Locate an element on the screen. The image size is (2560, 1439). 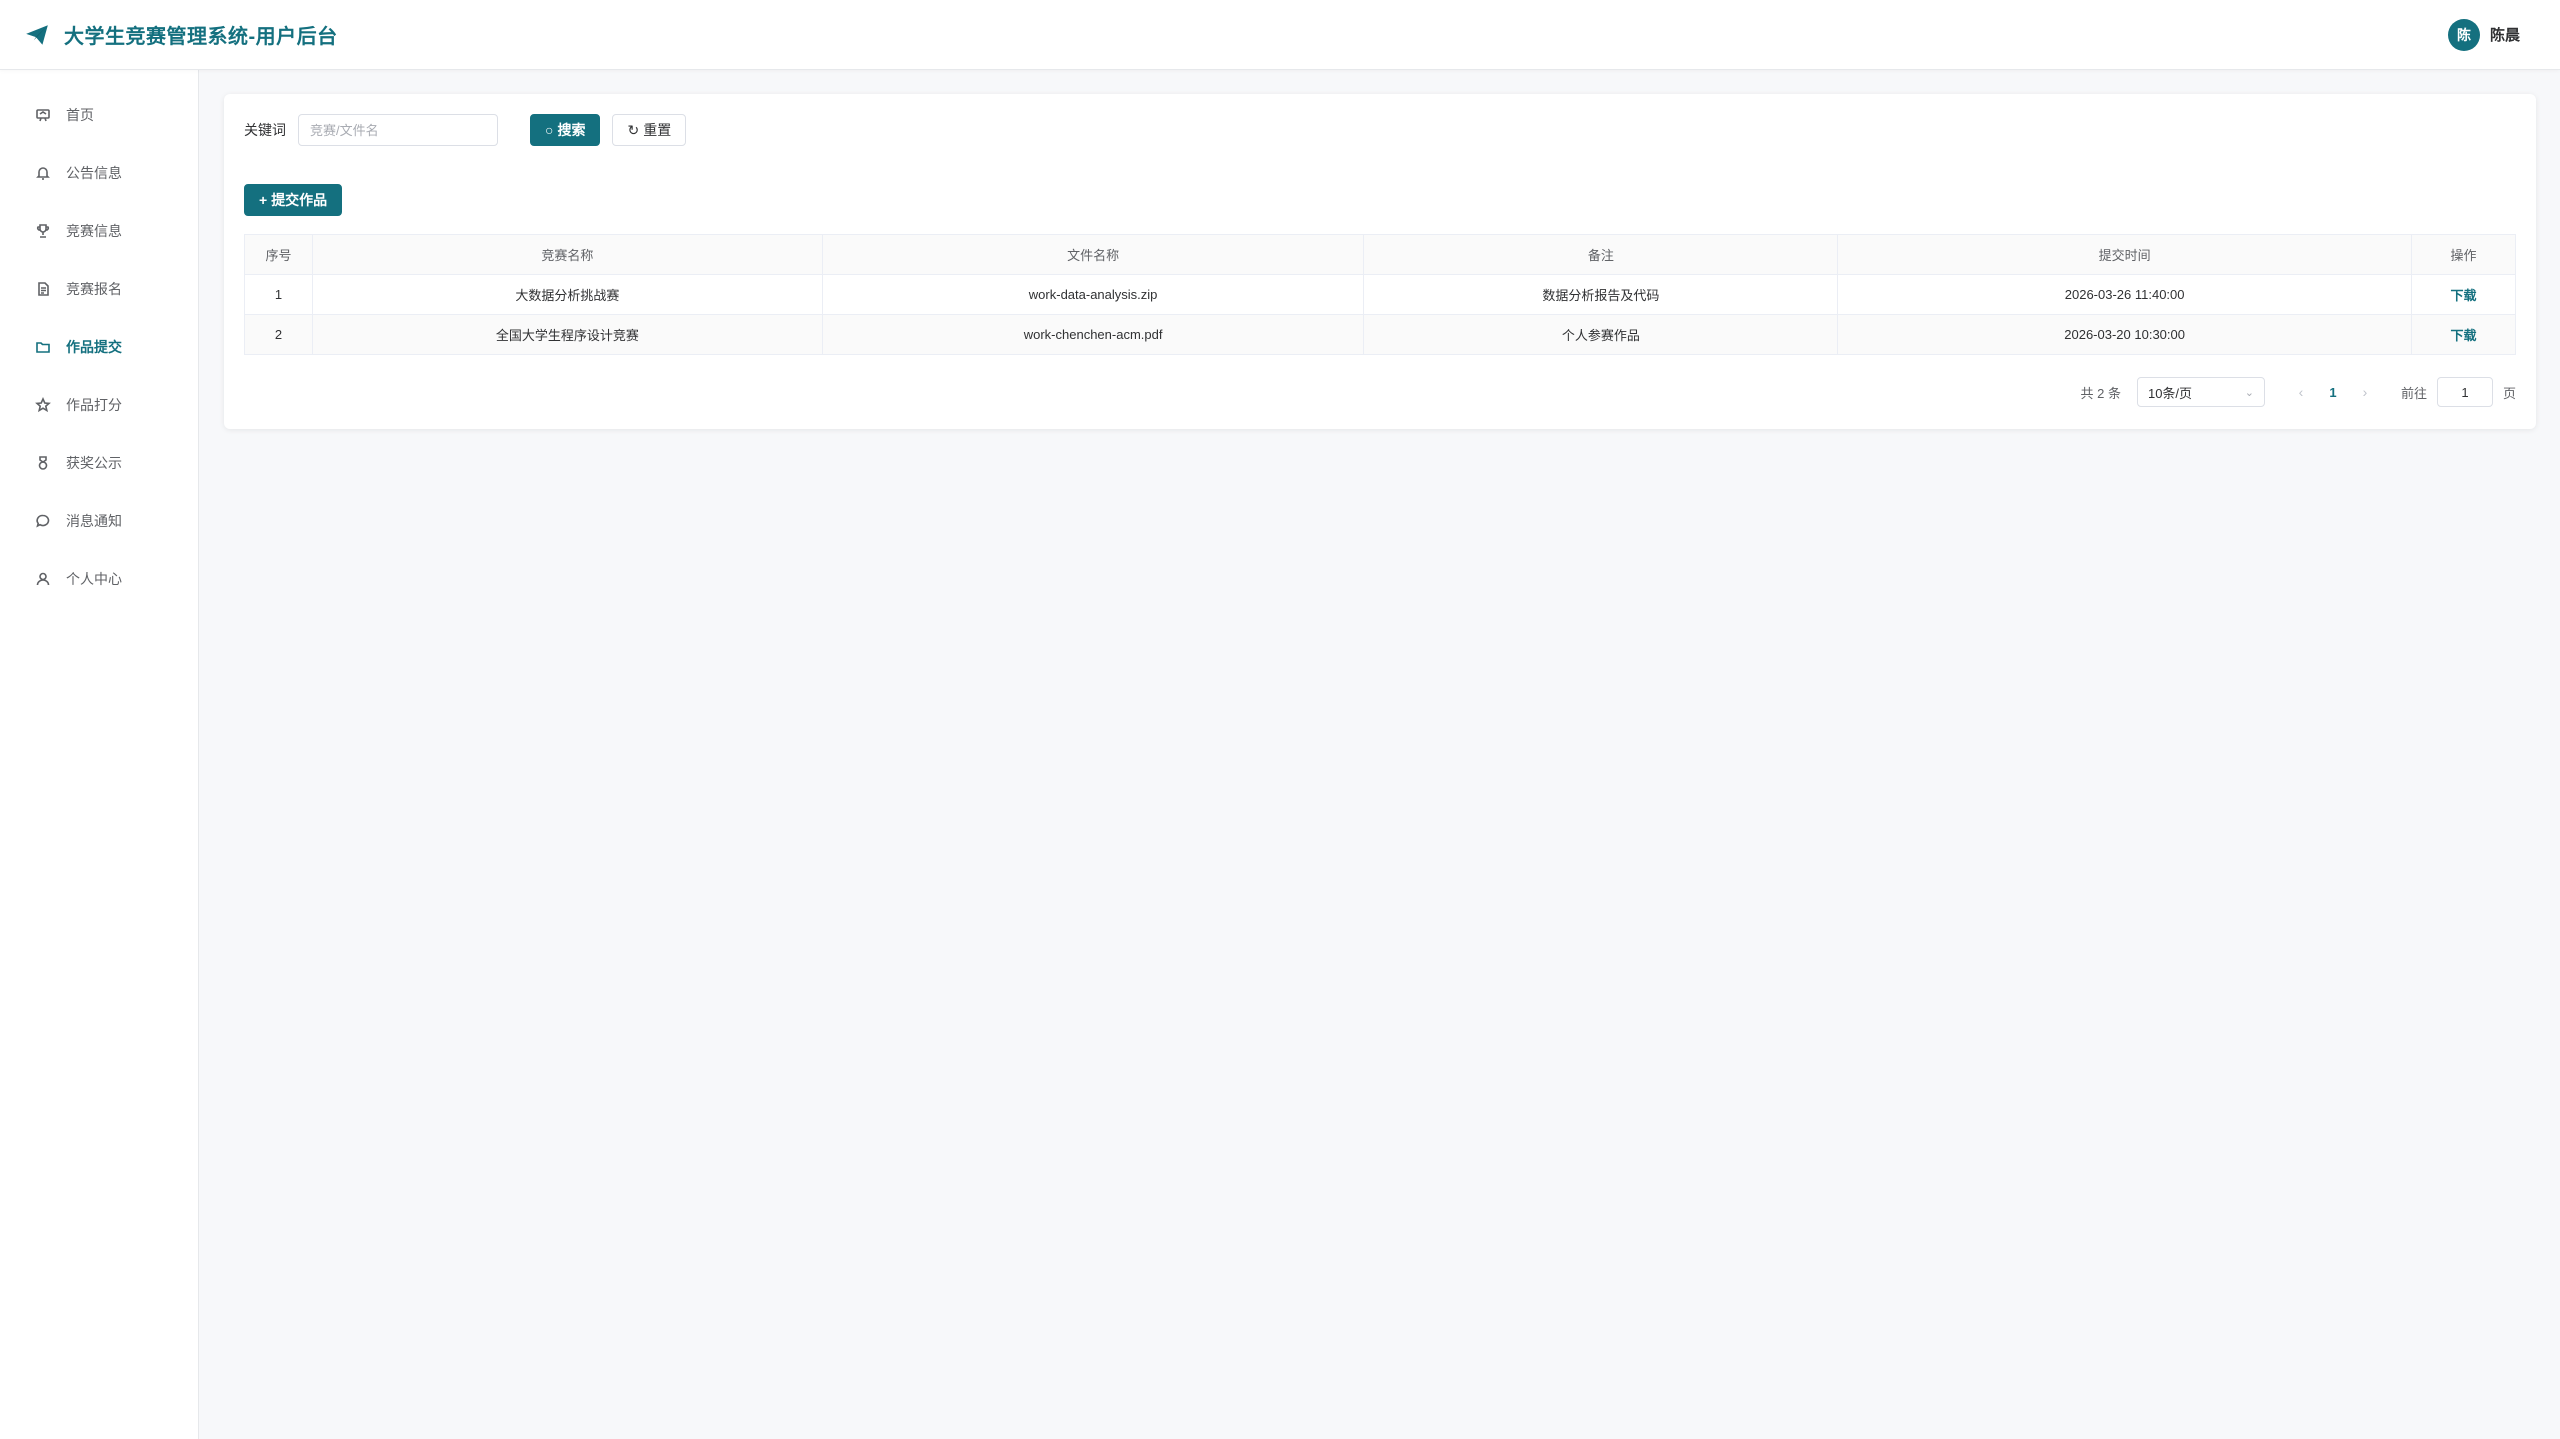
cell-file: work-data-analysis.zip is located at coordinates (1093, 294).